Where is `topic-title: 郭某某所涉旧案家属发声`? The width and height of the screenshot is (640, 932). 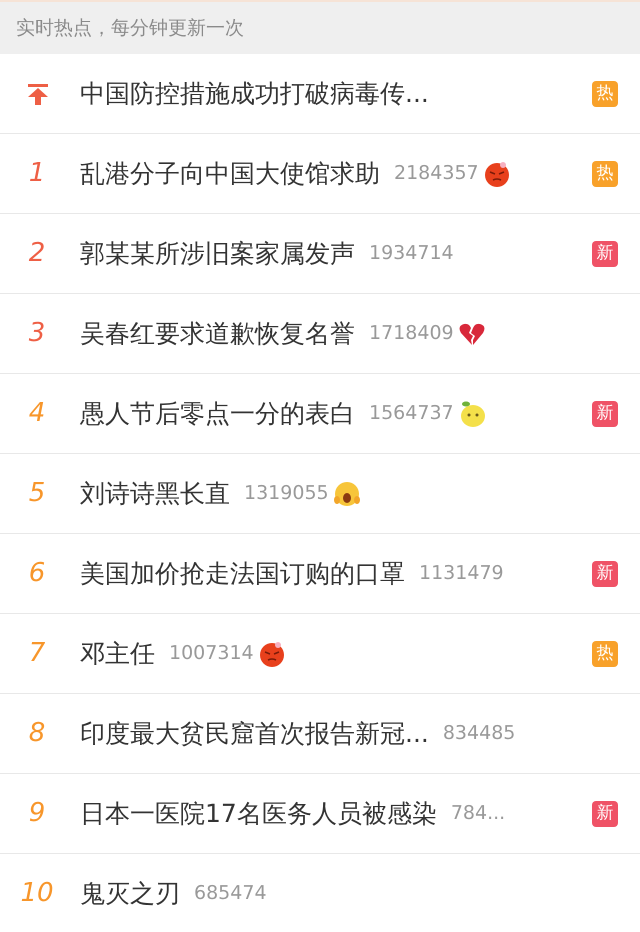
topic-title: 郭某某所涉旧案家属发声 is located at coordinates (217, 253).